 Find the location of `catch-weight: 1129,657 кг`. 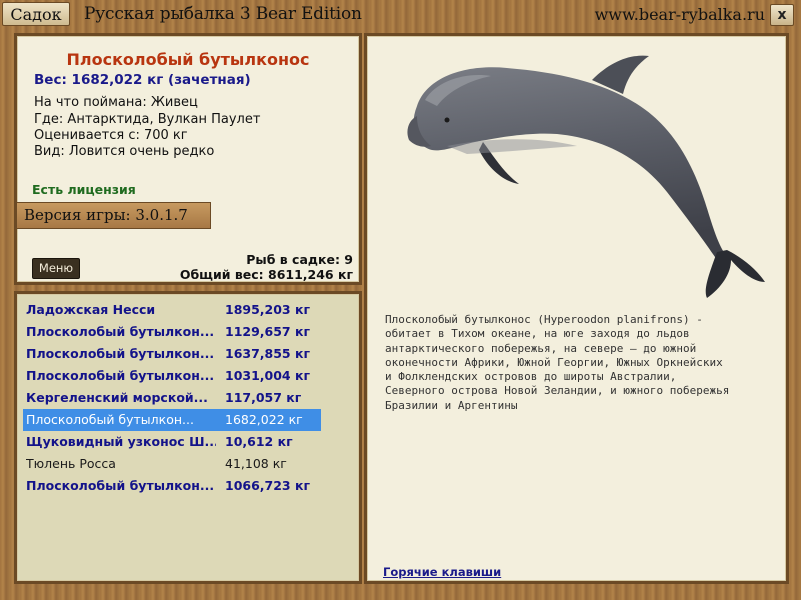

catch-weight: 1129,657 кг is located at coordinates (267, 331).